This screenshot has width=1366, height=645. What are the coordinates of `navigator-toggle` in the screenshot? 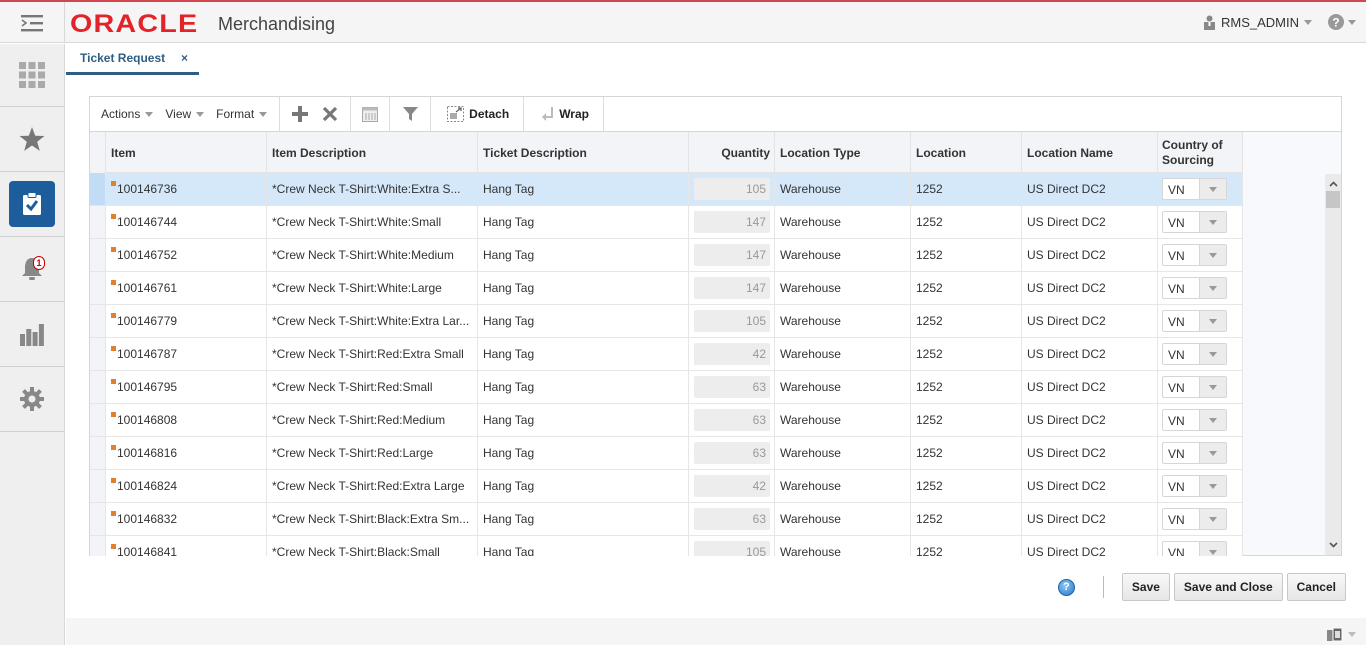 It's located at (32, 22).